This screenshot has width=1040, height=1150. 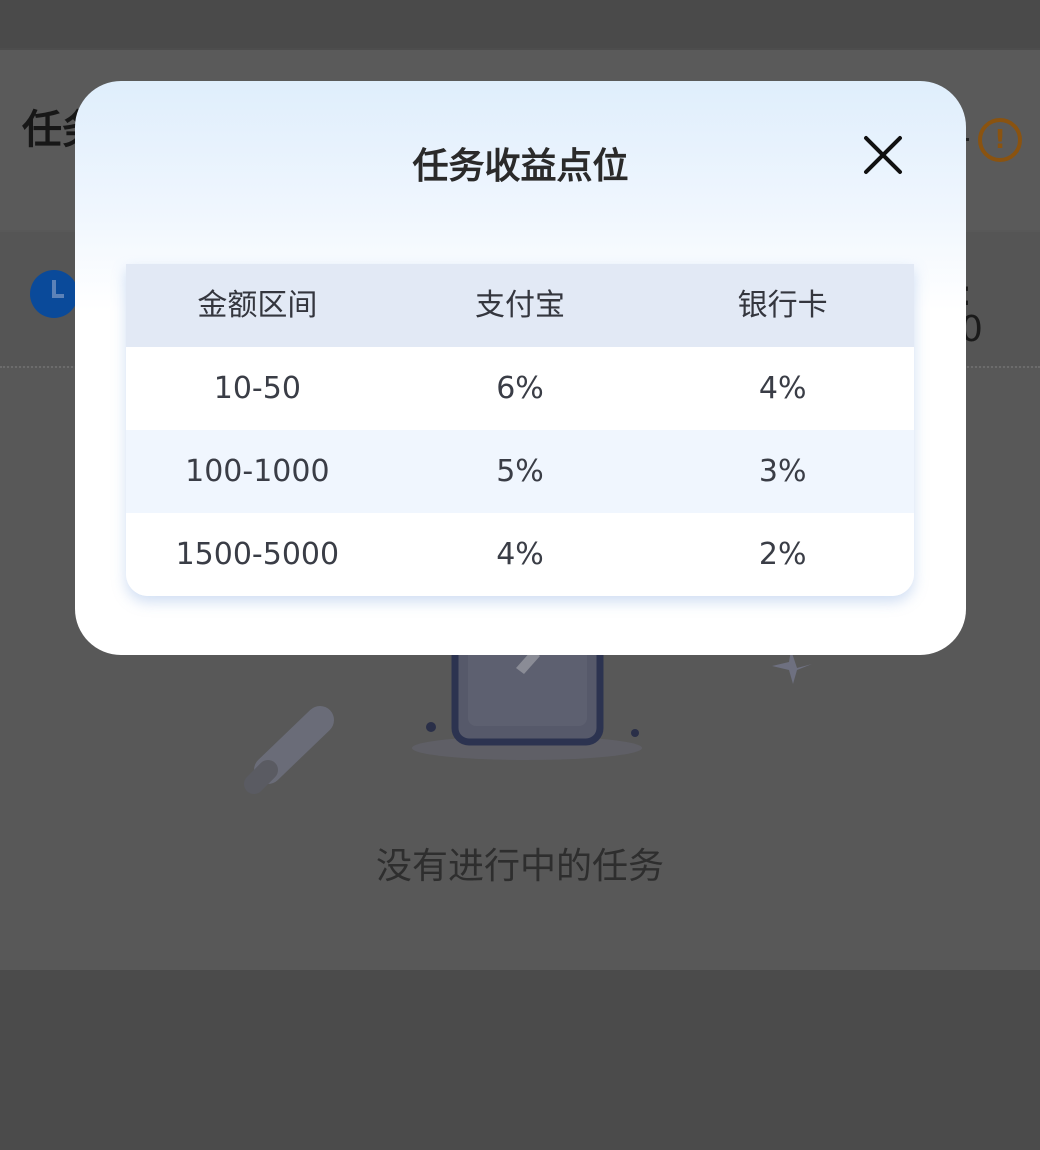 I want to click on bank-card-rate-cell: 4%, so click(x=782, y=388).